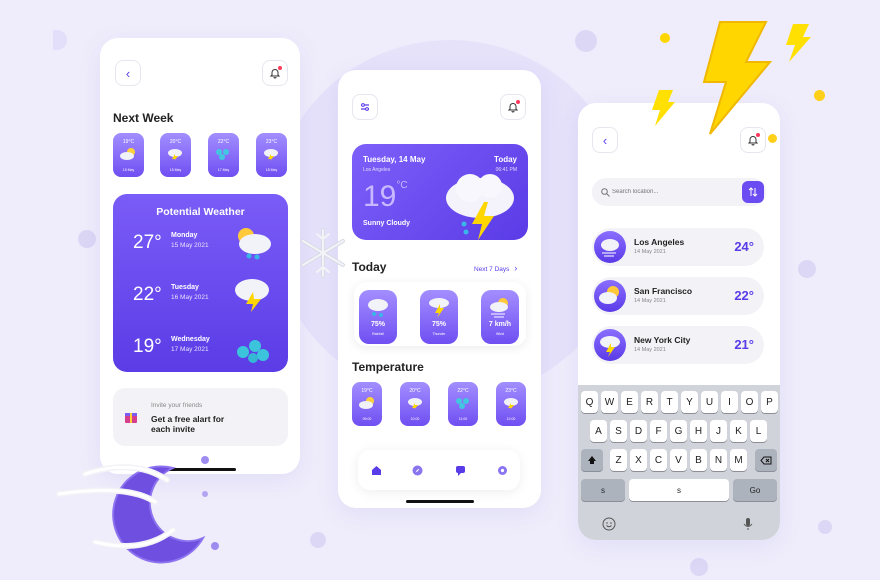 The height and width of the screenshot is (580, 880). Describe the element at coordinates (698, 431) in the screenshot. I see `key-h: H` at that location.